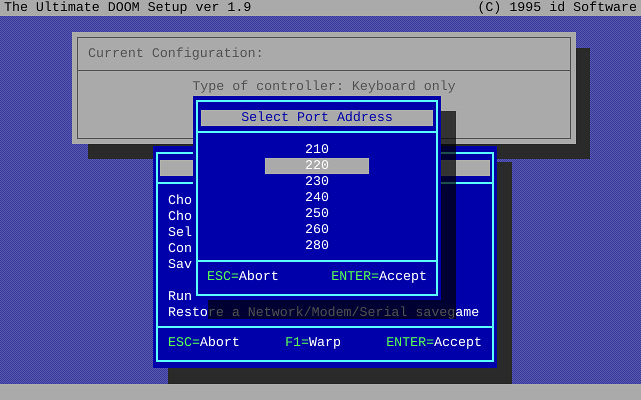  What do you see at coordinates (176, 54) in the screenshot?
I see `config-heading: Current Configuration:` at bounding box center [176, 54].